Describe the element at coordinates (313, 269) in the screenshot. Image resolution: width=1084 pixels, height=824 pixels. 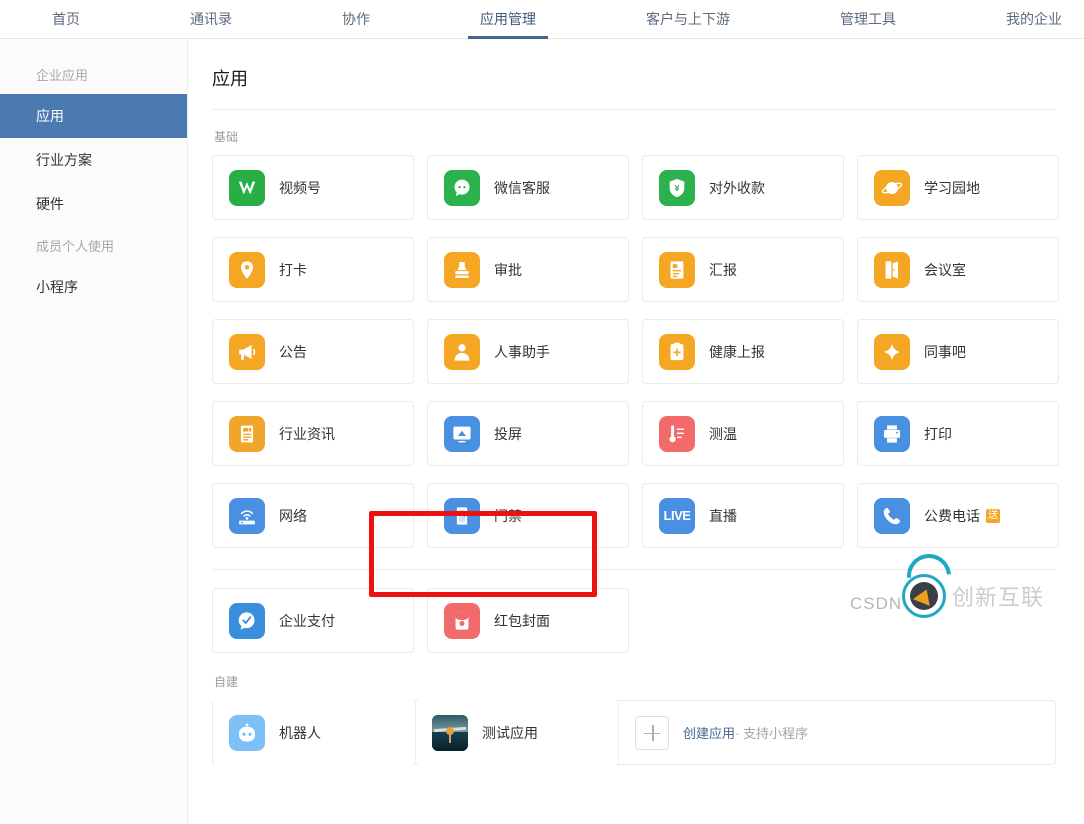
I see `app-card: 打卡` at that location.